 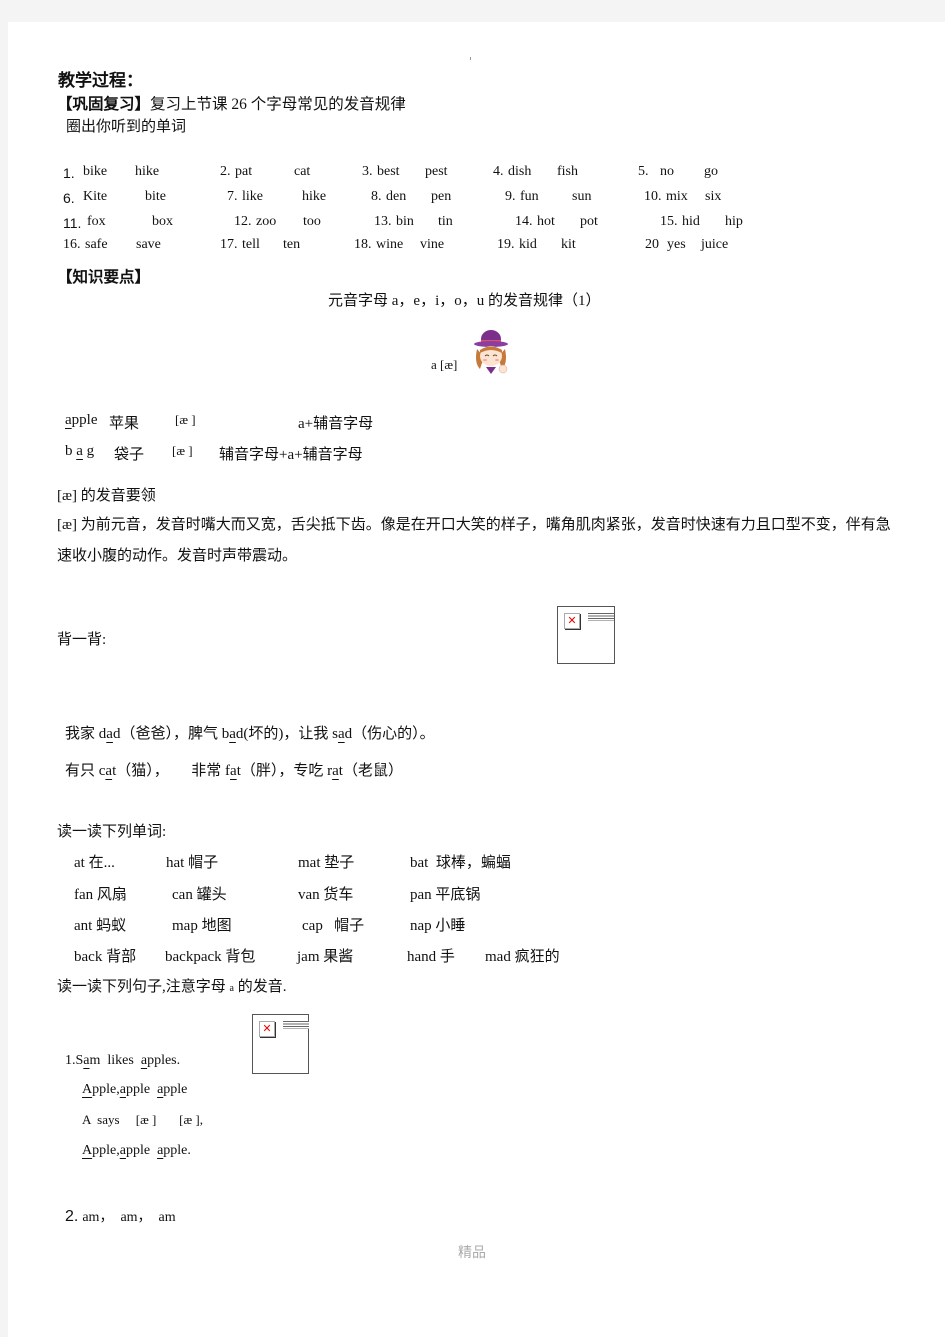 I want to click on word-option-b: save, so click(x=148, y=245).